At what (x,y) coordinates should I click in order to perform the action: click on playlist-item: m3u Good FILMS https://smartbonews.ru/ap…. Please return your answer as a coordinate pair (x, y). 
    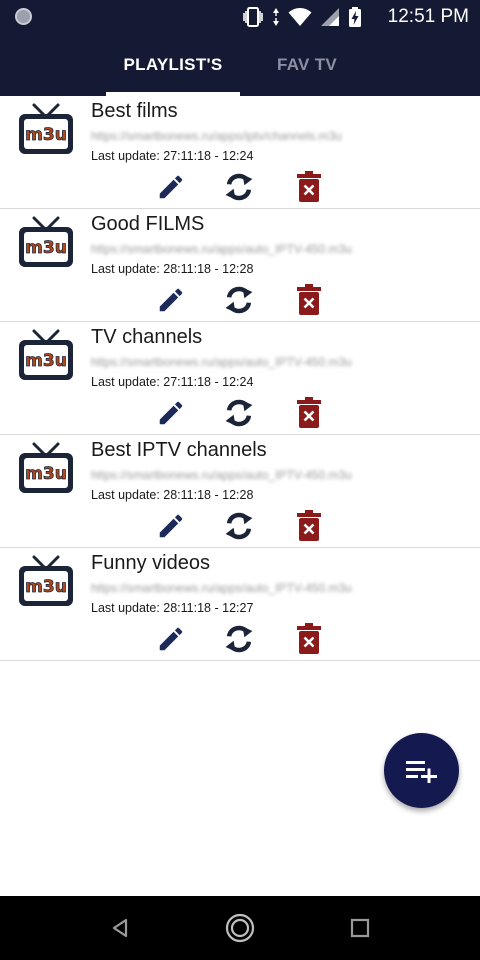
    Looking at the image, I should click on (240, 265).